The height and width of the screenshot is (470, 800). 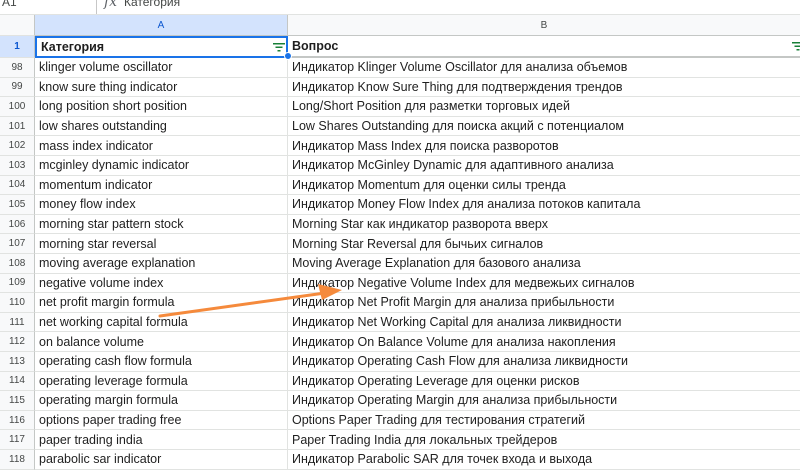 I want to click on row-header: 108, so click(x=17, y=264).